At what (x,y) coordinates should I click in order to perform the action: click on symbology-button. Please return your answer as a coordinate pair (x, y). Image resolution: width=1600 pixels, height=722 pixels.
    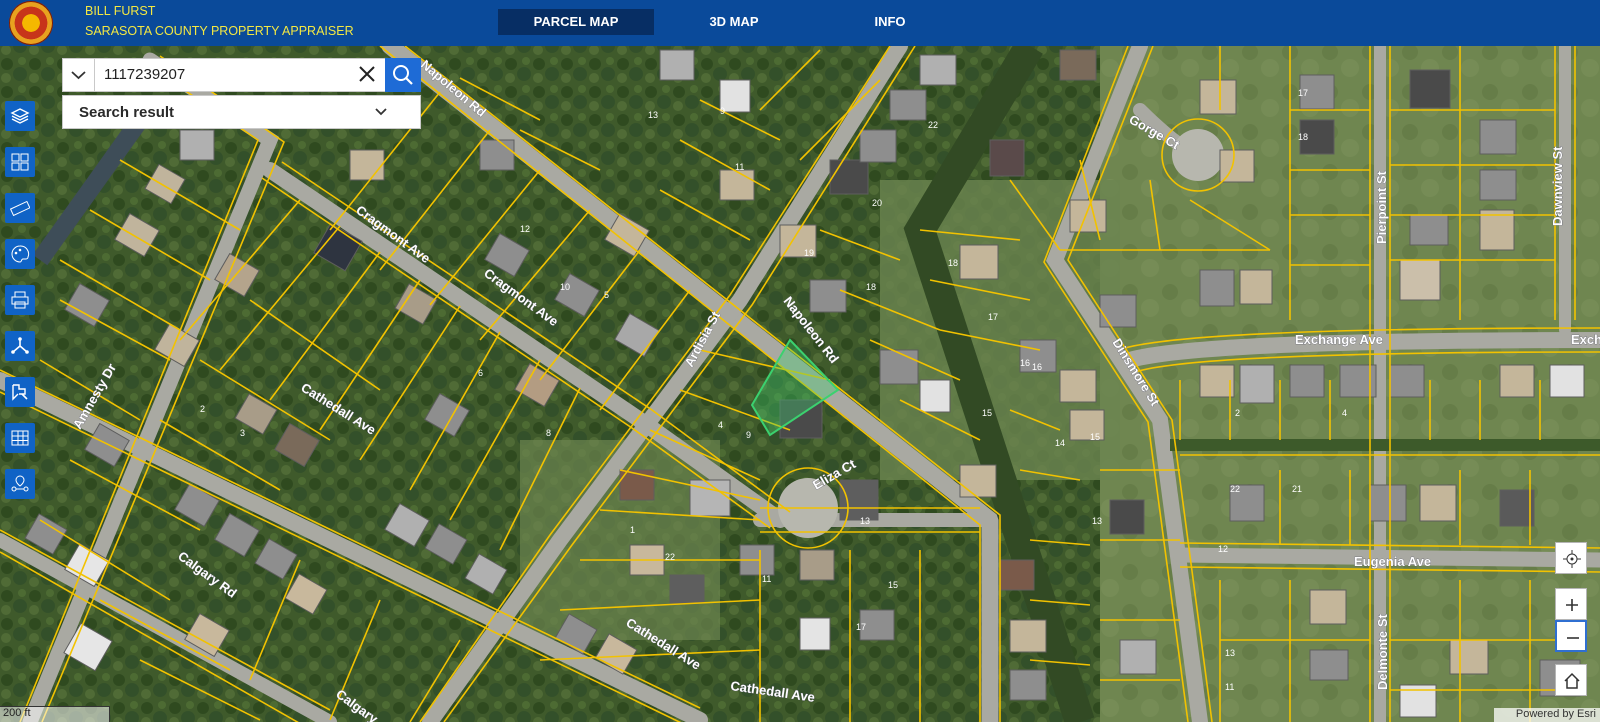
    Looking at the image, I should click on (20, 254).